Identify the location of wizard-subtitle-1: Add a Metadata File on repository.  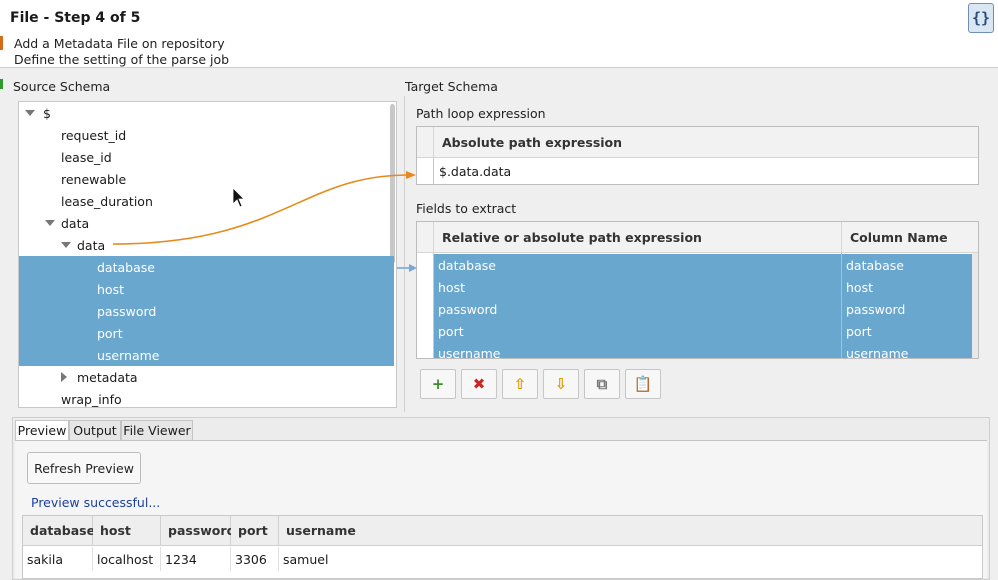
(119, 43).